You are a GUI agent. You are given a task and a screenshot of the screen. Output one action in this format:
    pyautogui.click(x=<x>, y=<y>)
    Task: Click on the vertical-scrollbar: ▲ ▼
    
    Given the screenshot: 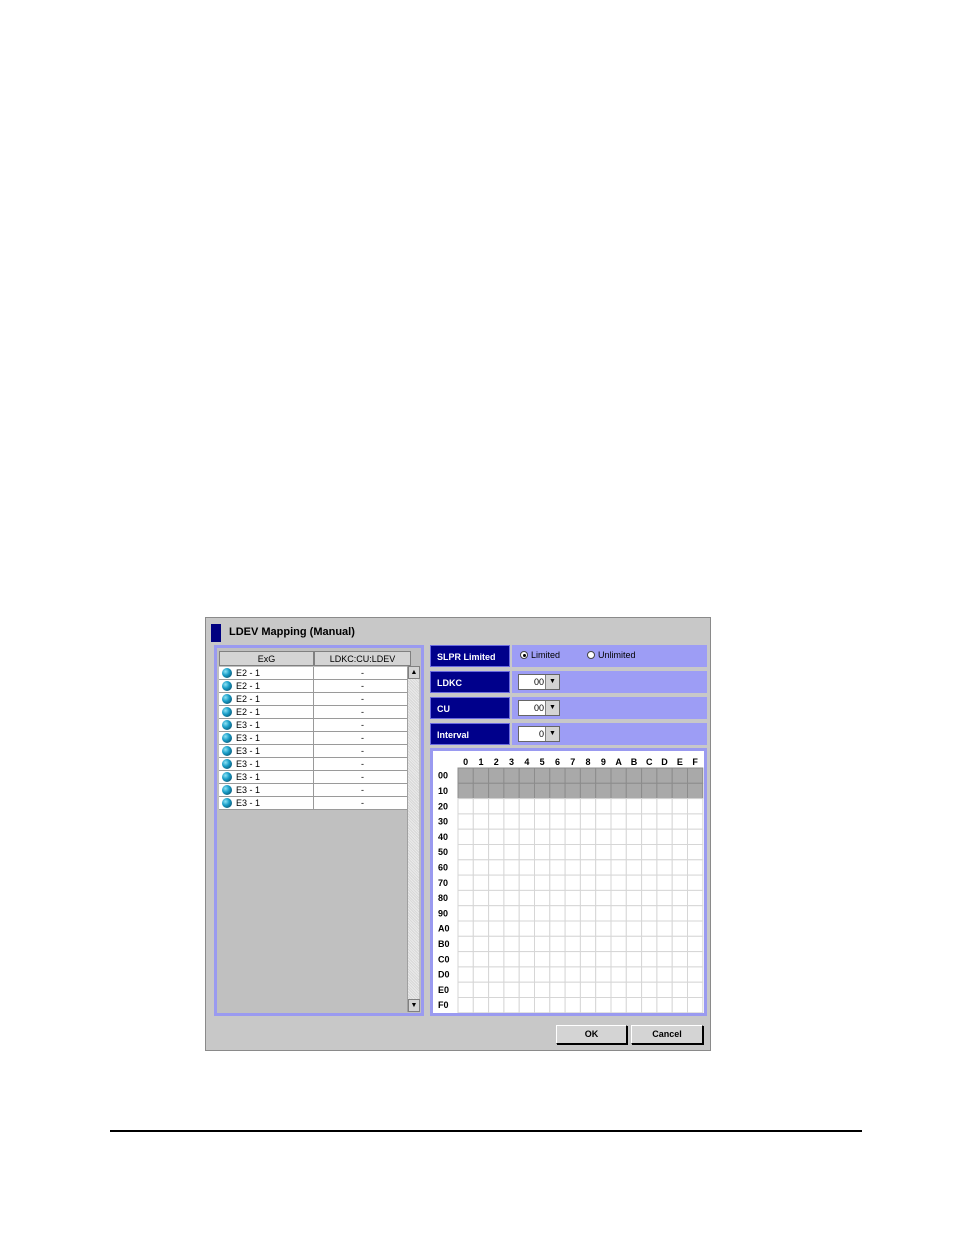 What is the action you would take?
    pyautogui.click(x=413, y=839)
    